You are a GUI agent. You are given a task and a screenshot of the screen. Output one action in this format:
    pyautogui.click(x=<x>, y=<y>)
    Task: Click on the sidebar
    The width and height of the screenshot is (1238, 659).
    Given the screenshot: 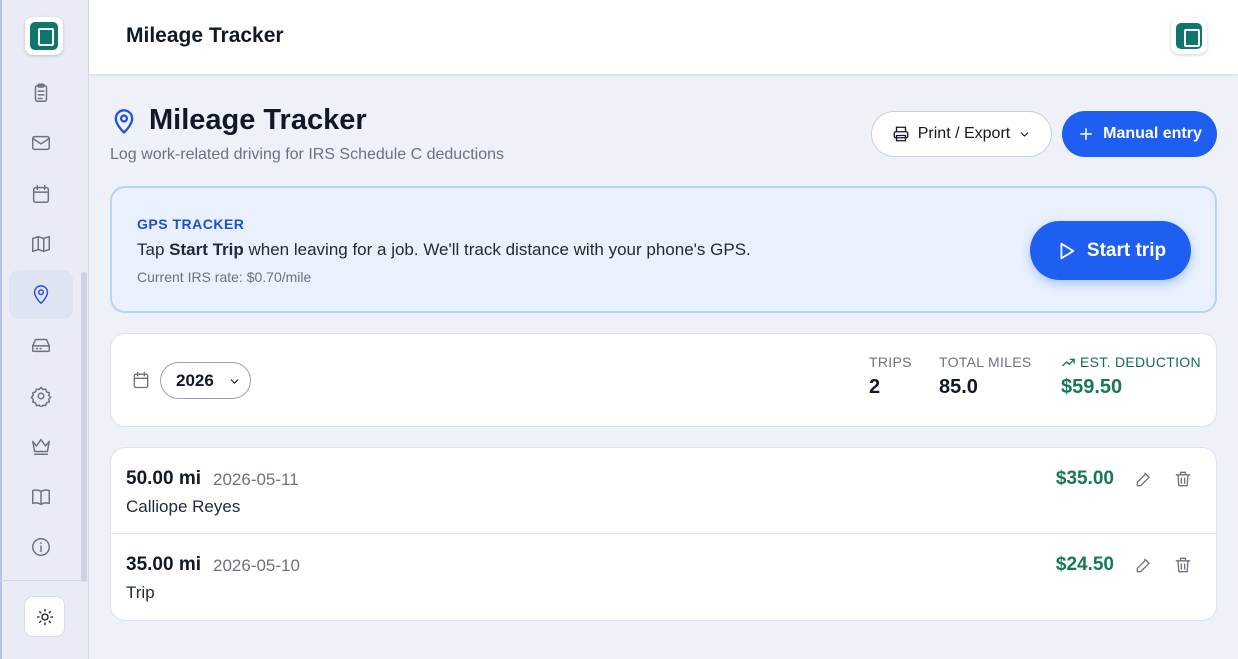 What is the action you would take?
    pyautogui.click(x=44, y=329)
    